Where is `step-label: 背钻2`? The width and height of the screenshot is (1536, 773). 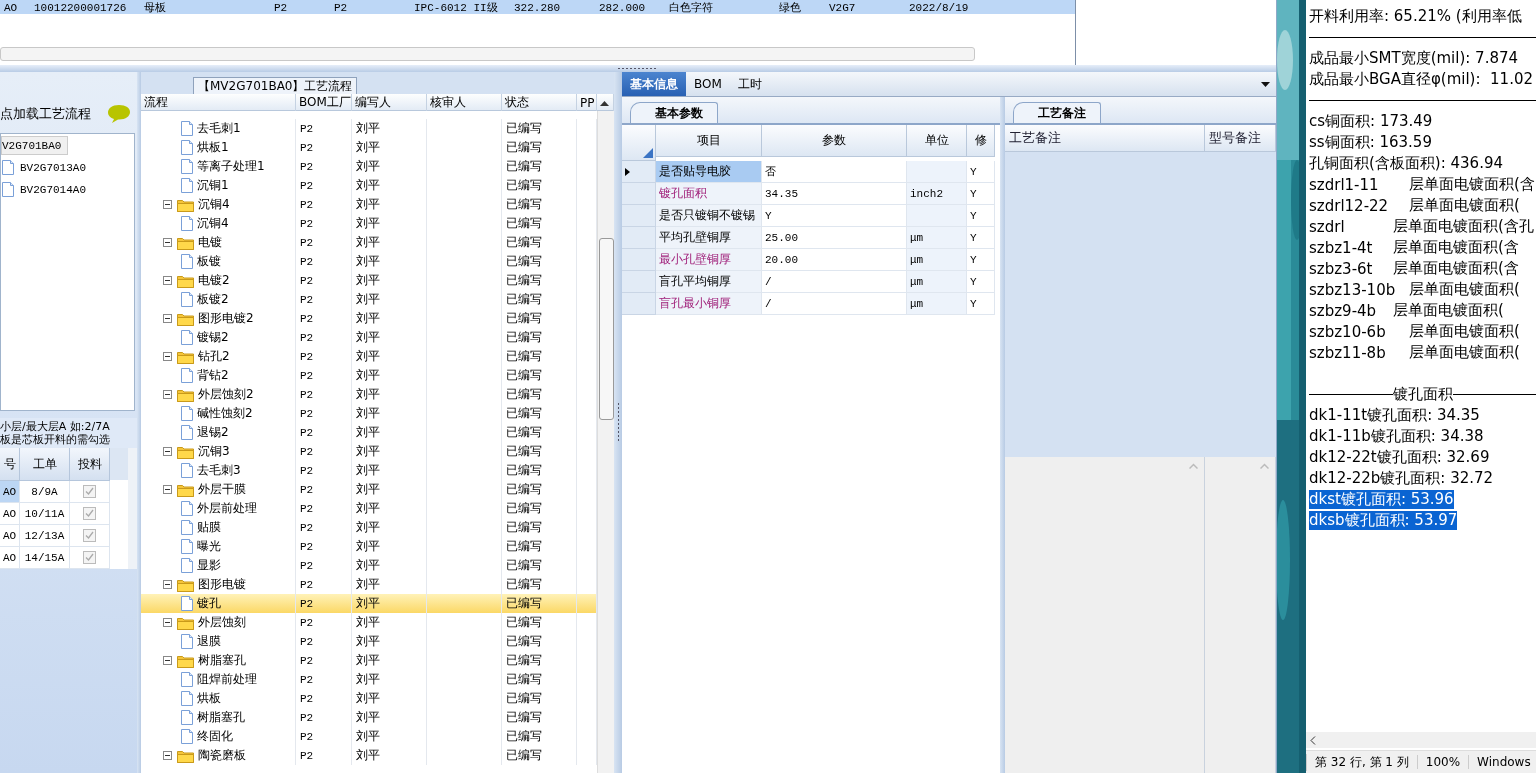
step-label: 背钻2 is located at coordinates (213, 375).